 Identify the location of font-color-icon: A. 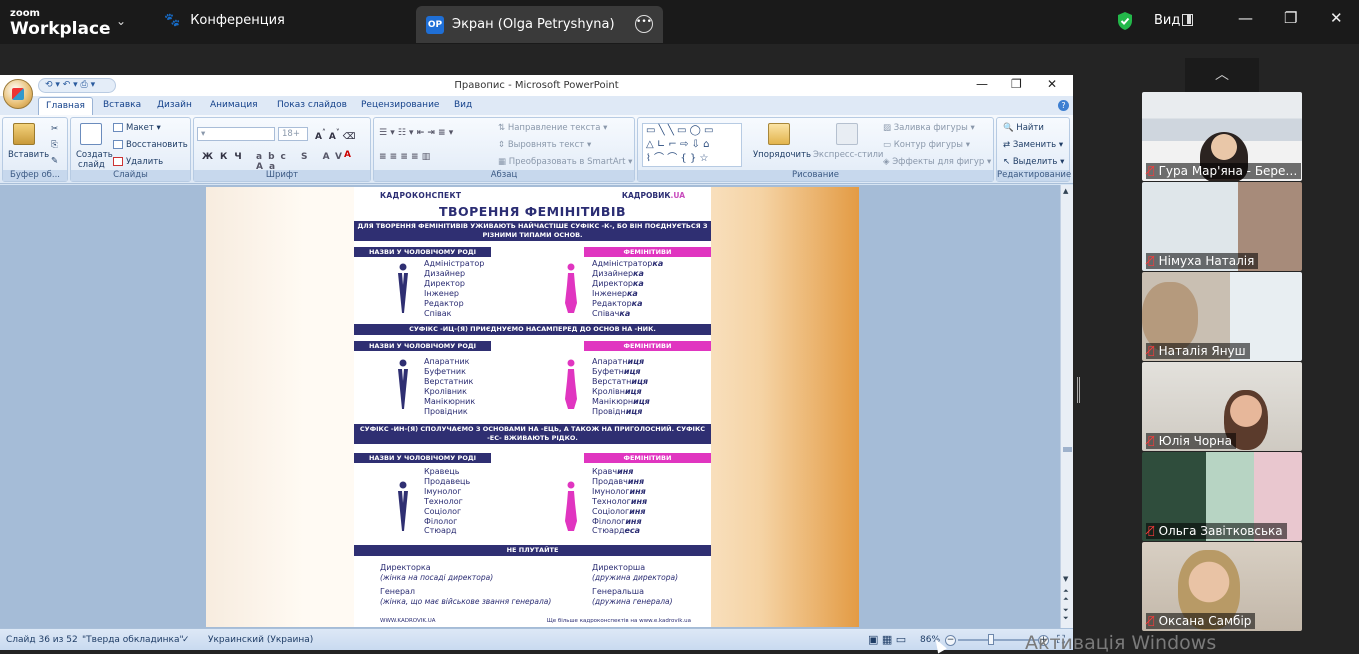
(347, 155).